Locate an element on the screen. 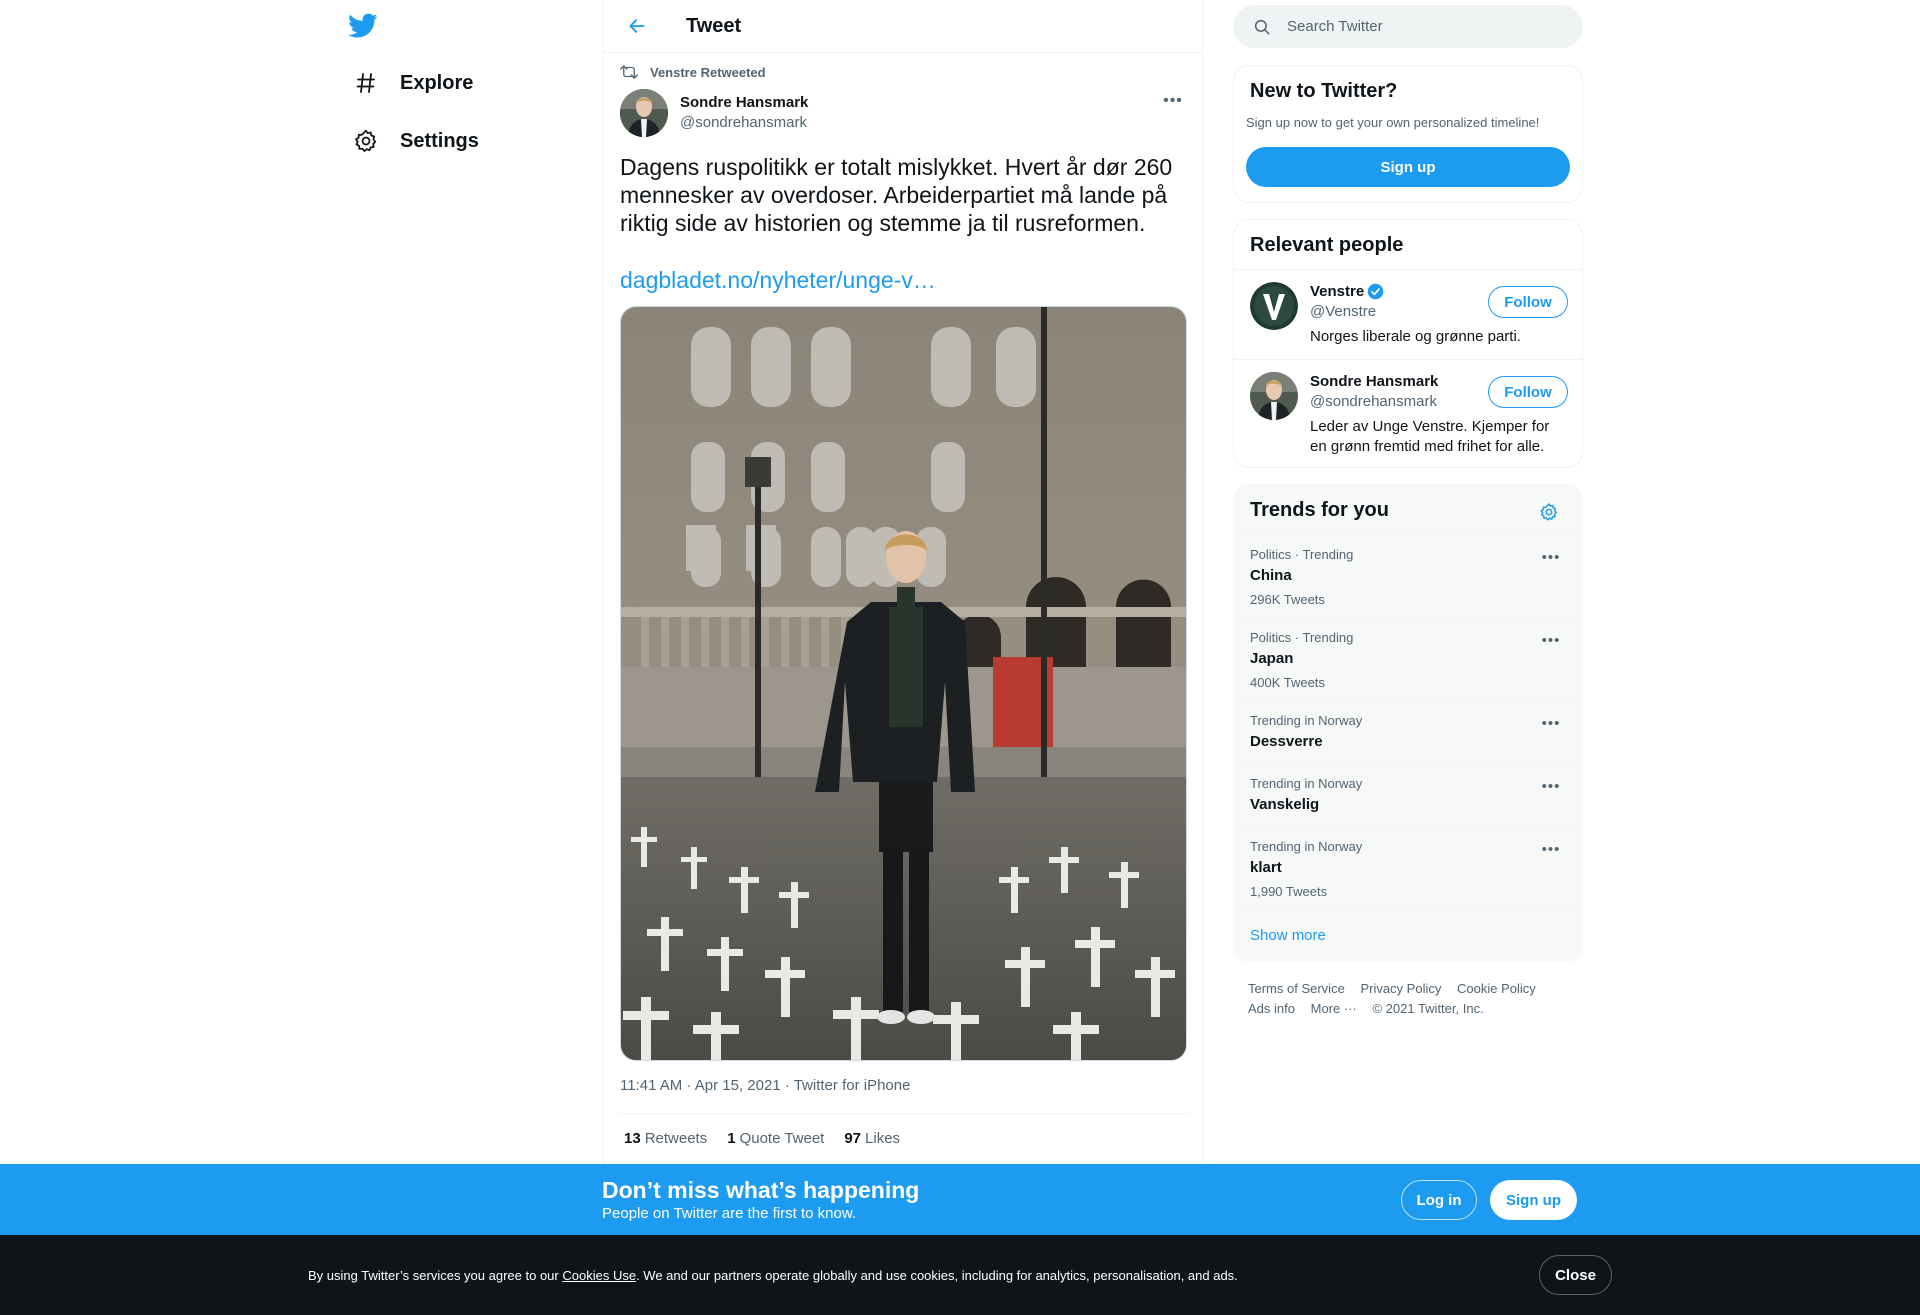 This screenshot has height=1315, width=1920. banner-subtitle: People on Twitter are the first to know. is located at coordinates (729, 1213).